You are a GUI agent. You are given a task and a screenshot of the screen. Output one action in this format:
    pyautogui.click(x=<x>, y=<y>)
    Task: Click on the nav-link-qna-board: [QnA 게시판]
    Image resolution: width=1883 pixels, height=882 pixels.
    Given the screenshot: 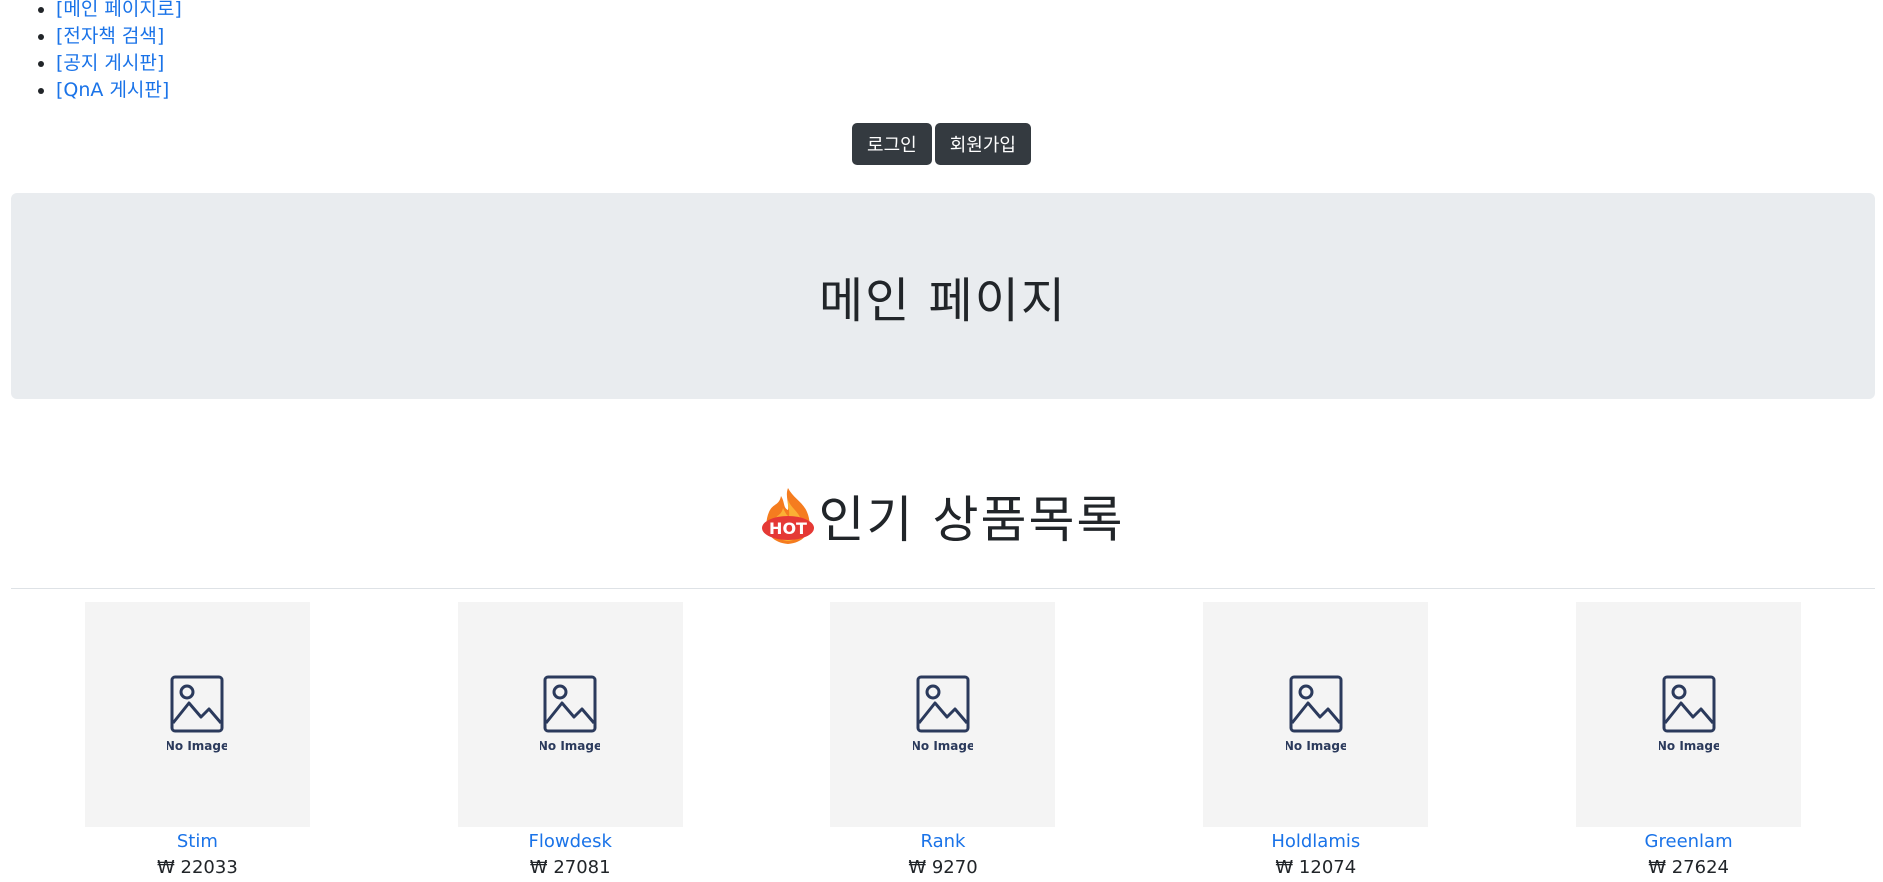 What is the action you would take?
    pyautogui.click(x=112, y=90)
    